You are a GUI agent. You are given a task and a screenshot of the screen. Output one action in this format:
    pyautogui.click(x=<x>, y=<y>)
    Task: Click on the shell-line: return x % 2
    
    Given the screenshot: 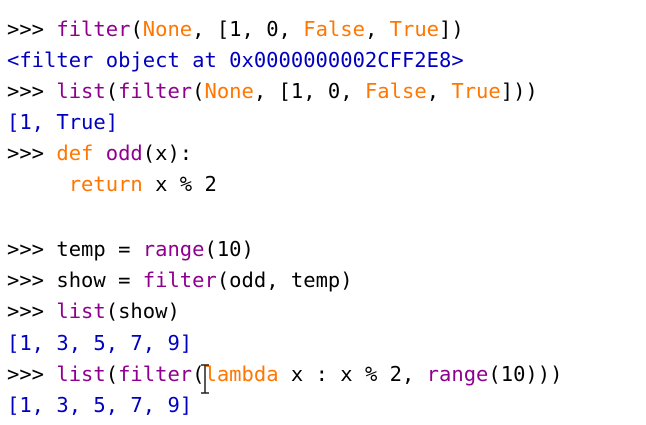 What is the action you would take?
    pyautogui.click(x=112, y=184)
    